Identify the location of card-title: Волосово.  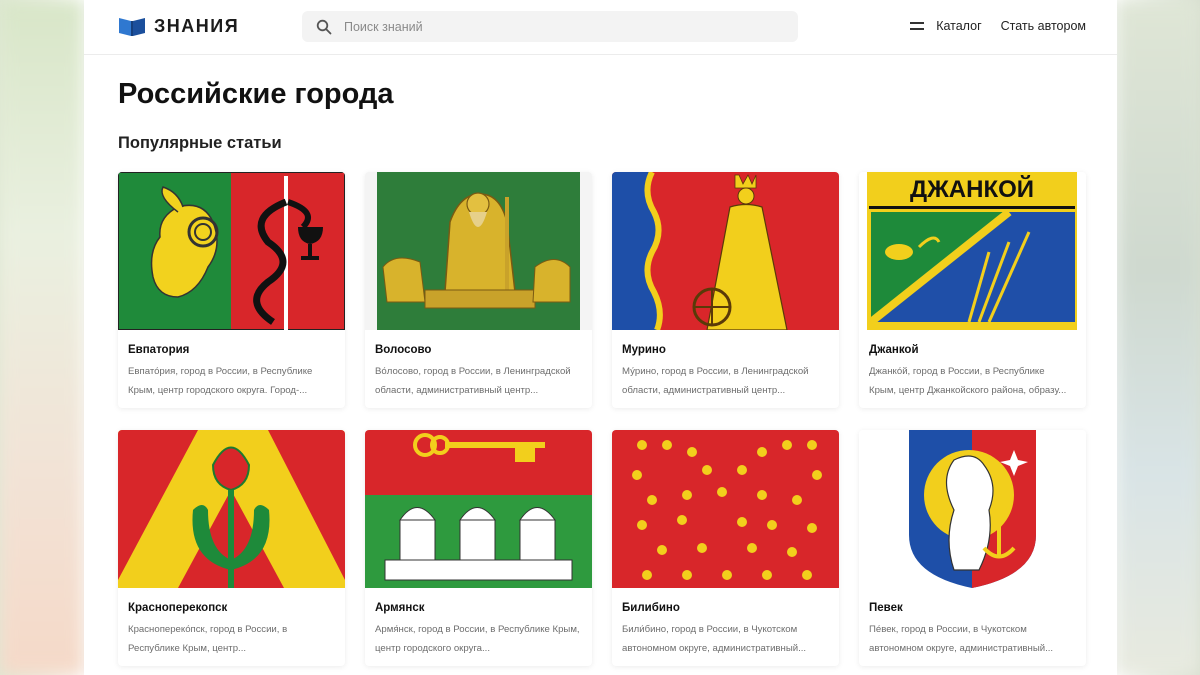
(403, 350).